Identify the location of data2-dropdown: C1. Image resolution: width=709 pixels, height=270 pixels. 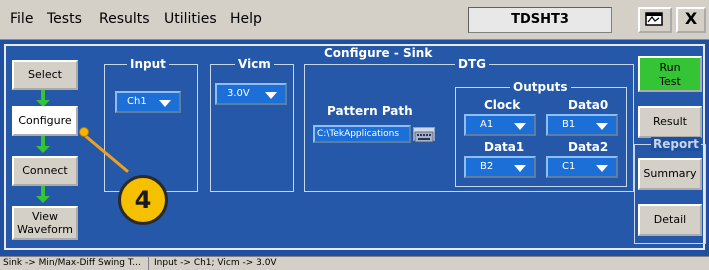
(582, 167).